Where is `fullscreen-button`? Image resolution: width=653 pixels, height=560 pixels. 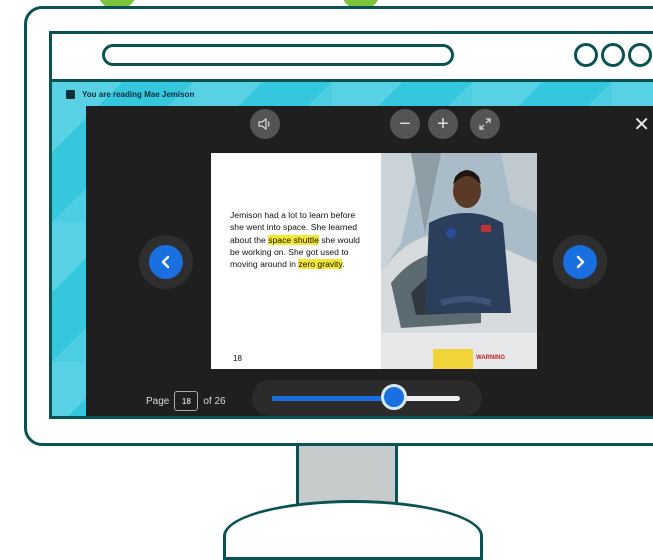
fullscreen-button is located at coordinates (485, 124).